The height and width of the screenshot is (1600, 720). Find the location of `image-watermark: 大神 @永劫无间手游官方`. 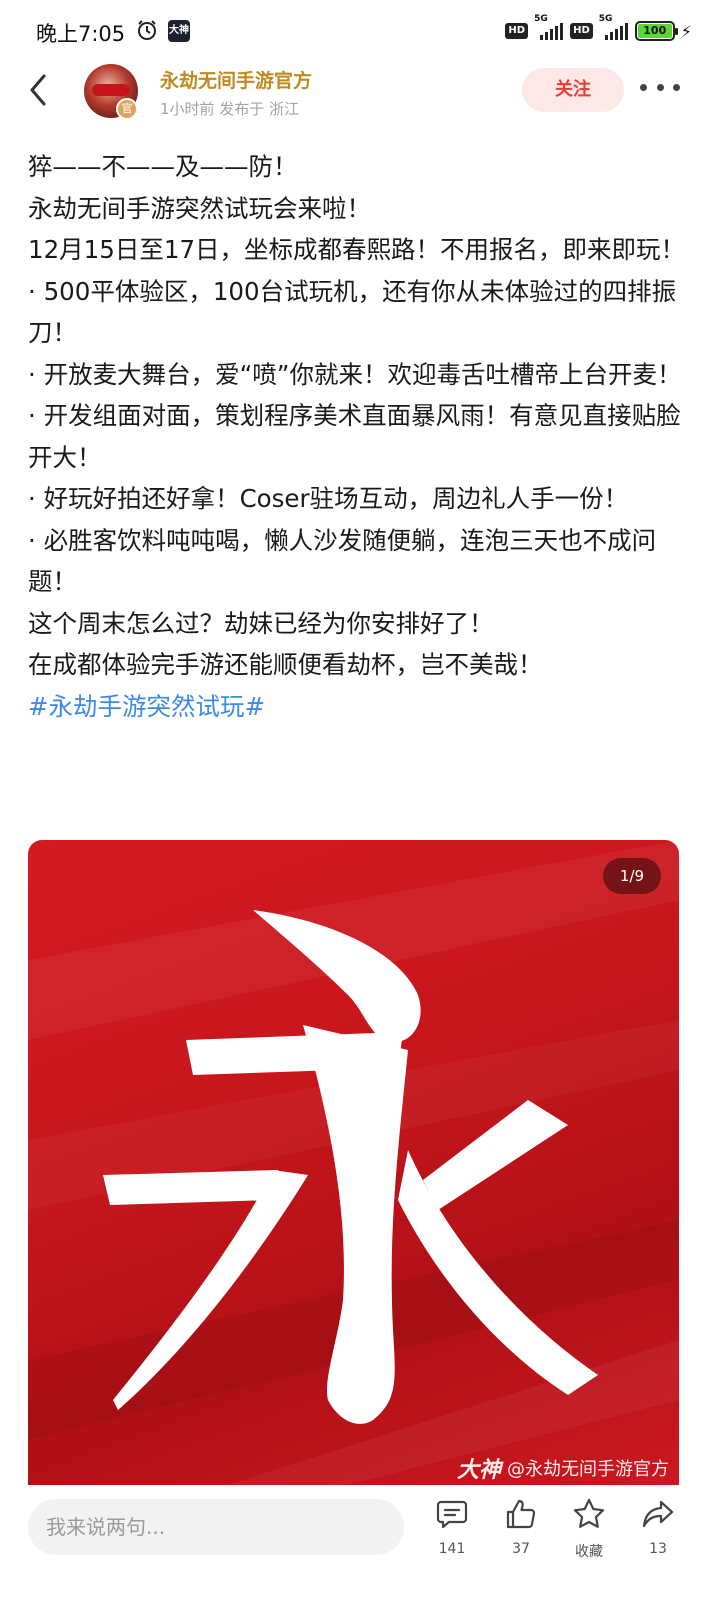

image-watermark: 大神 @永劫无间手游官方 is located at coordinates (563, 1468).